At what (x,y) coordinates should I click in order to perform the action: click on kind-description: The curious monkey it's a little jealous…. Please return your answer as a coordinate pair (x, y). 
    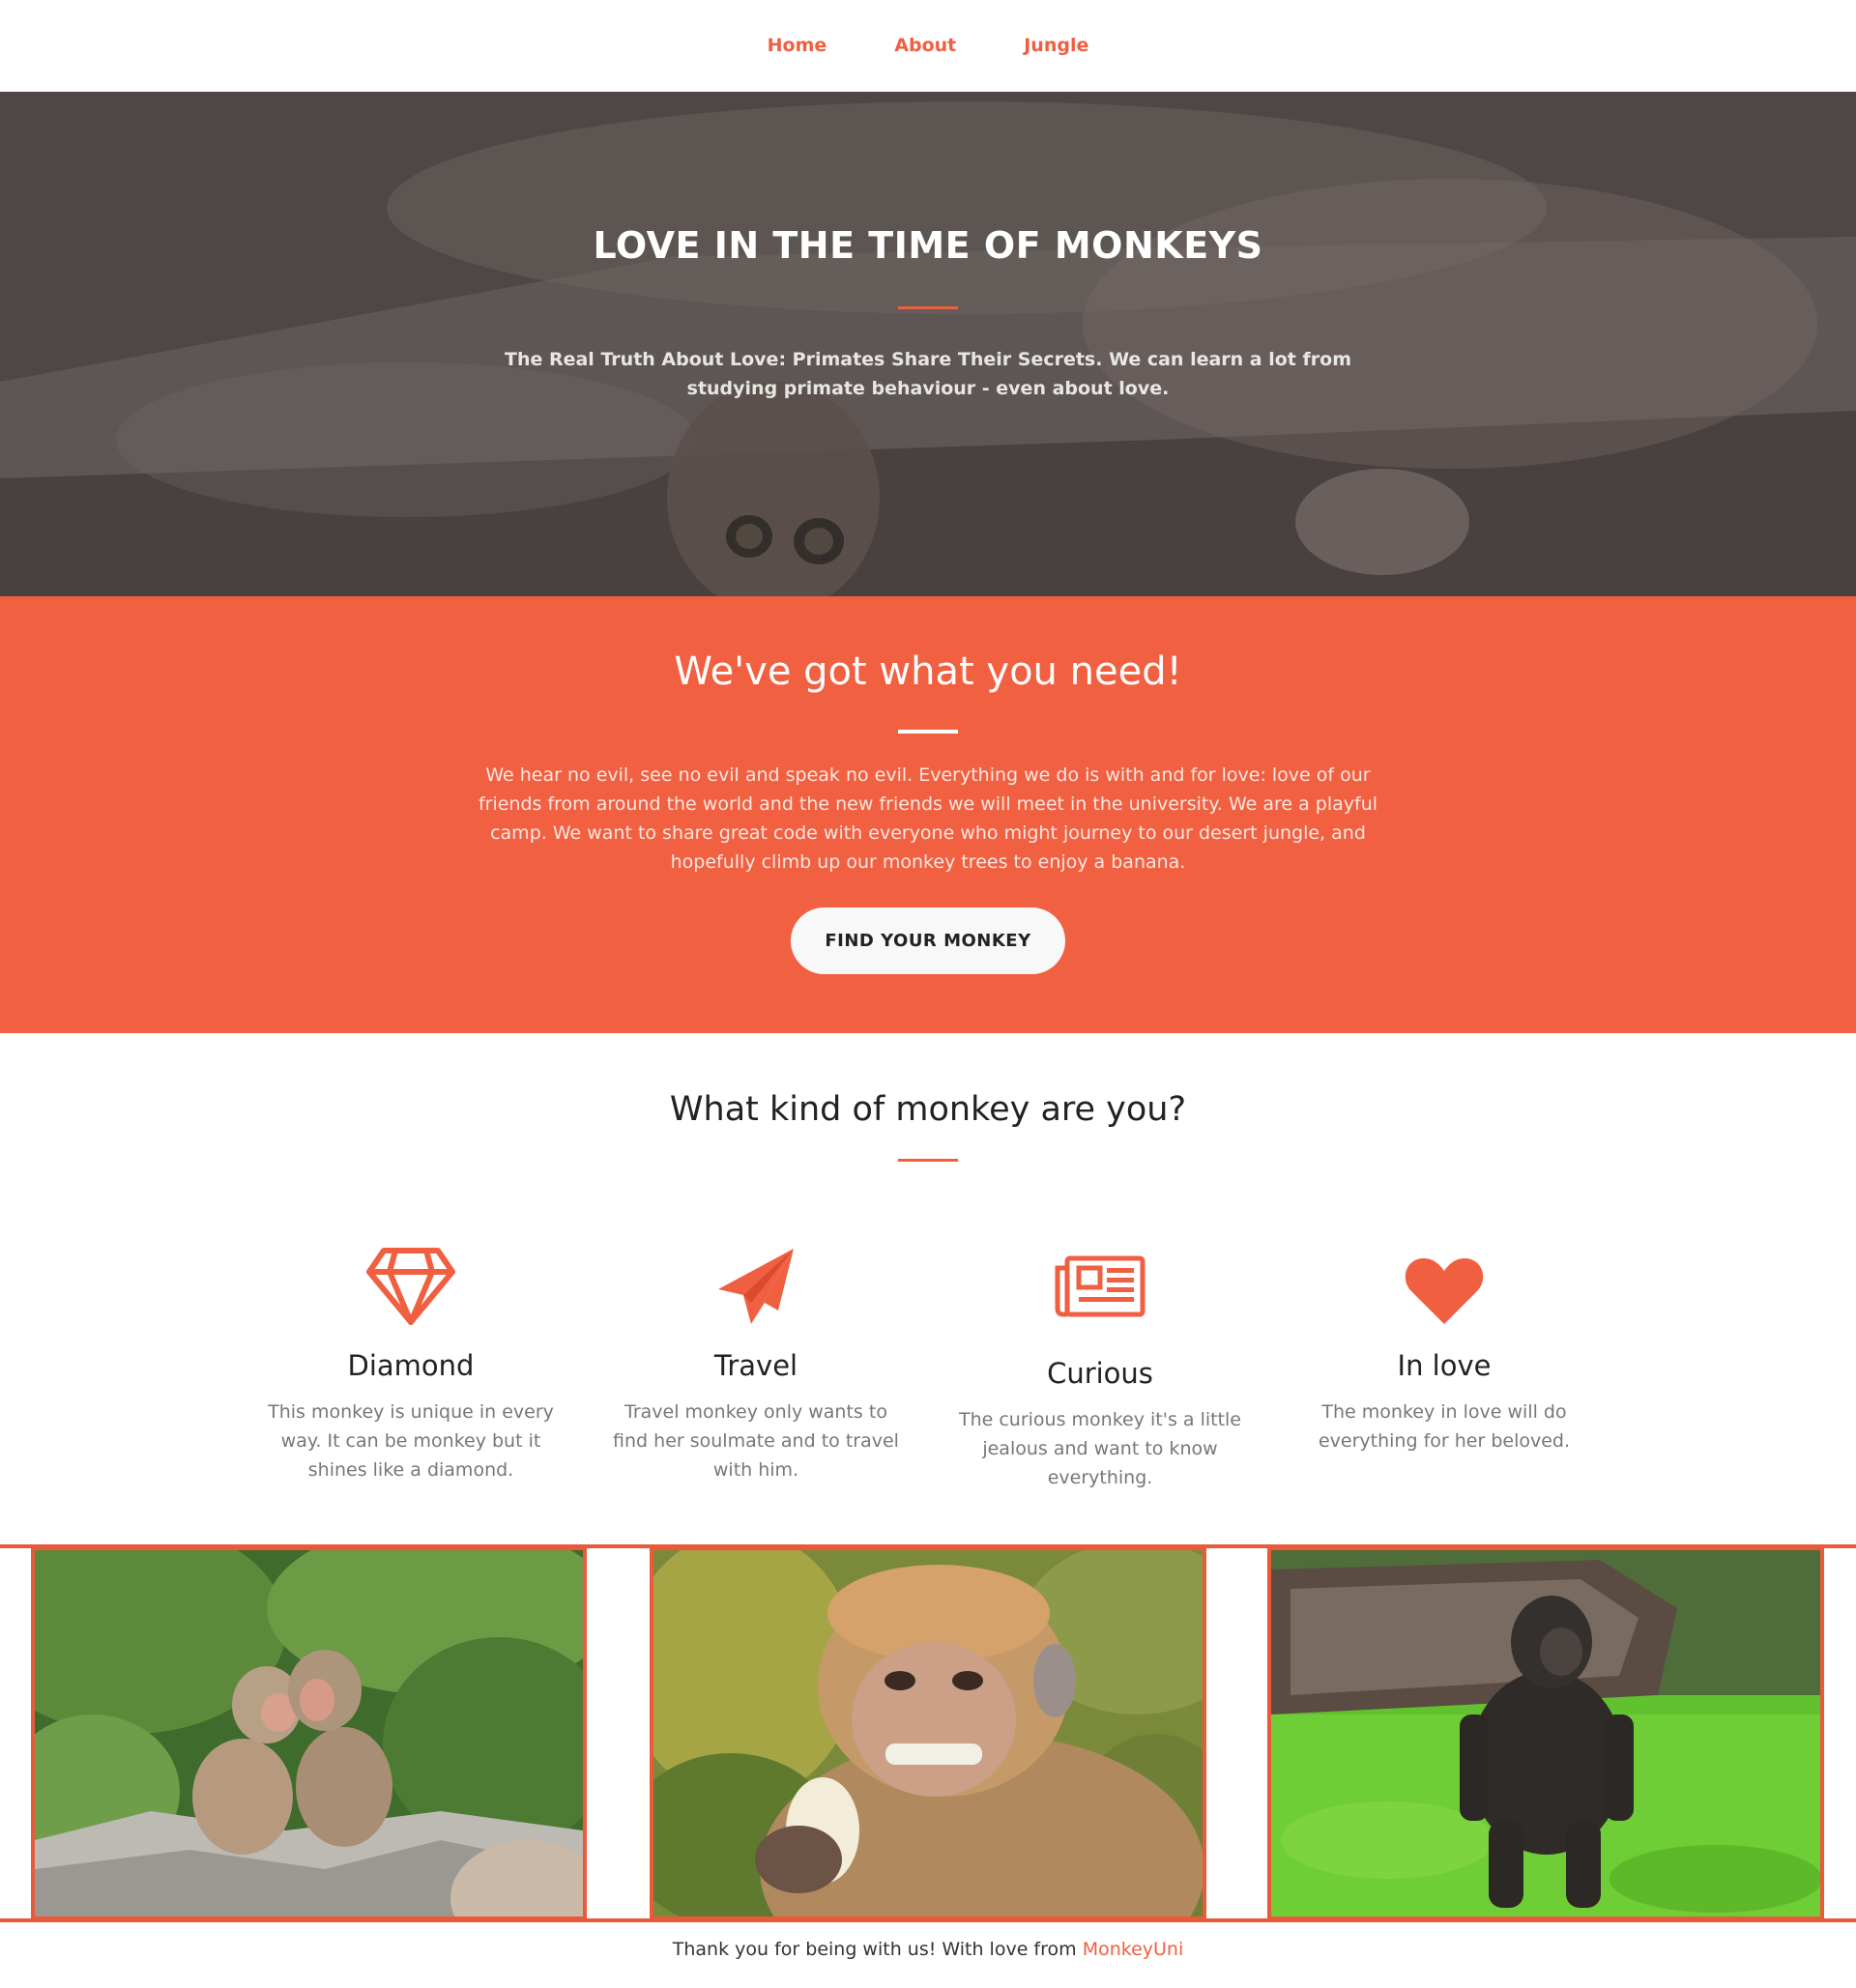
    Looking at the image, I should click on (1100, 1448).